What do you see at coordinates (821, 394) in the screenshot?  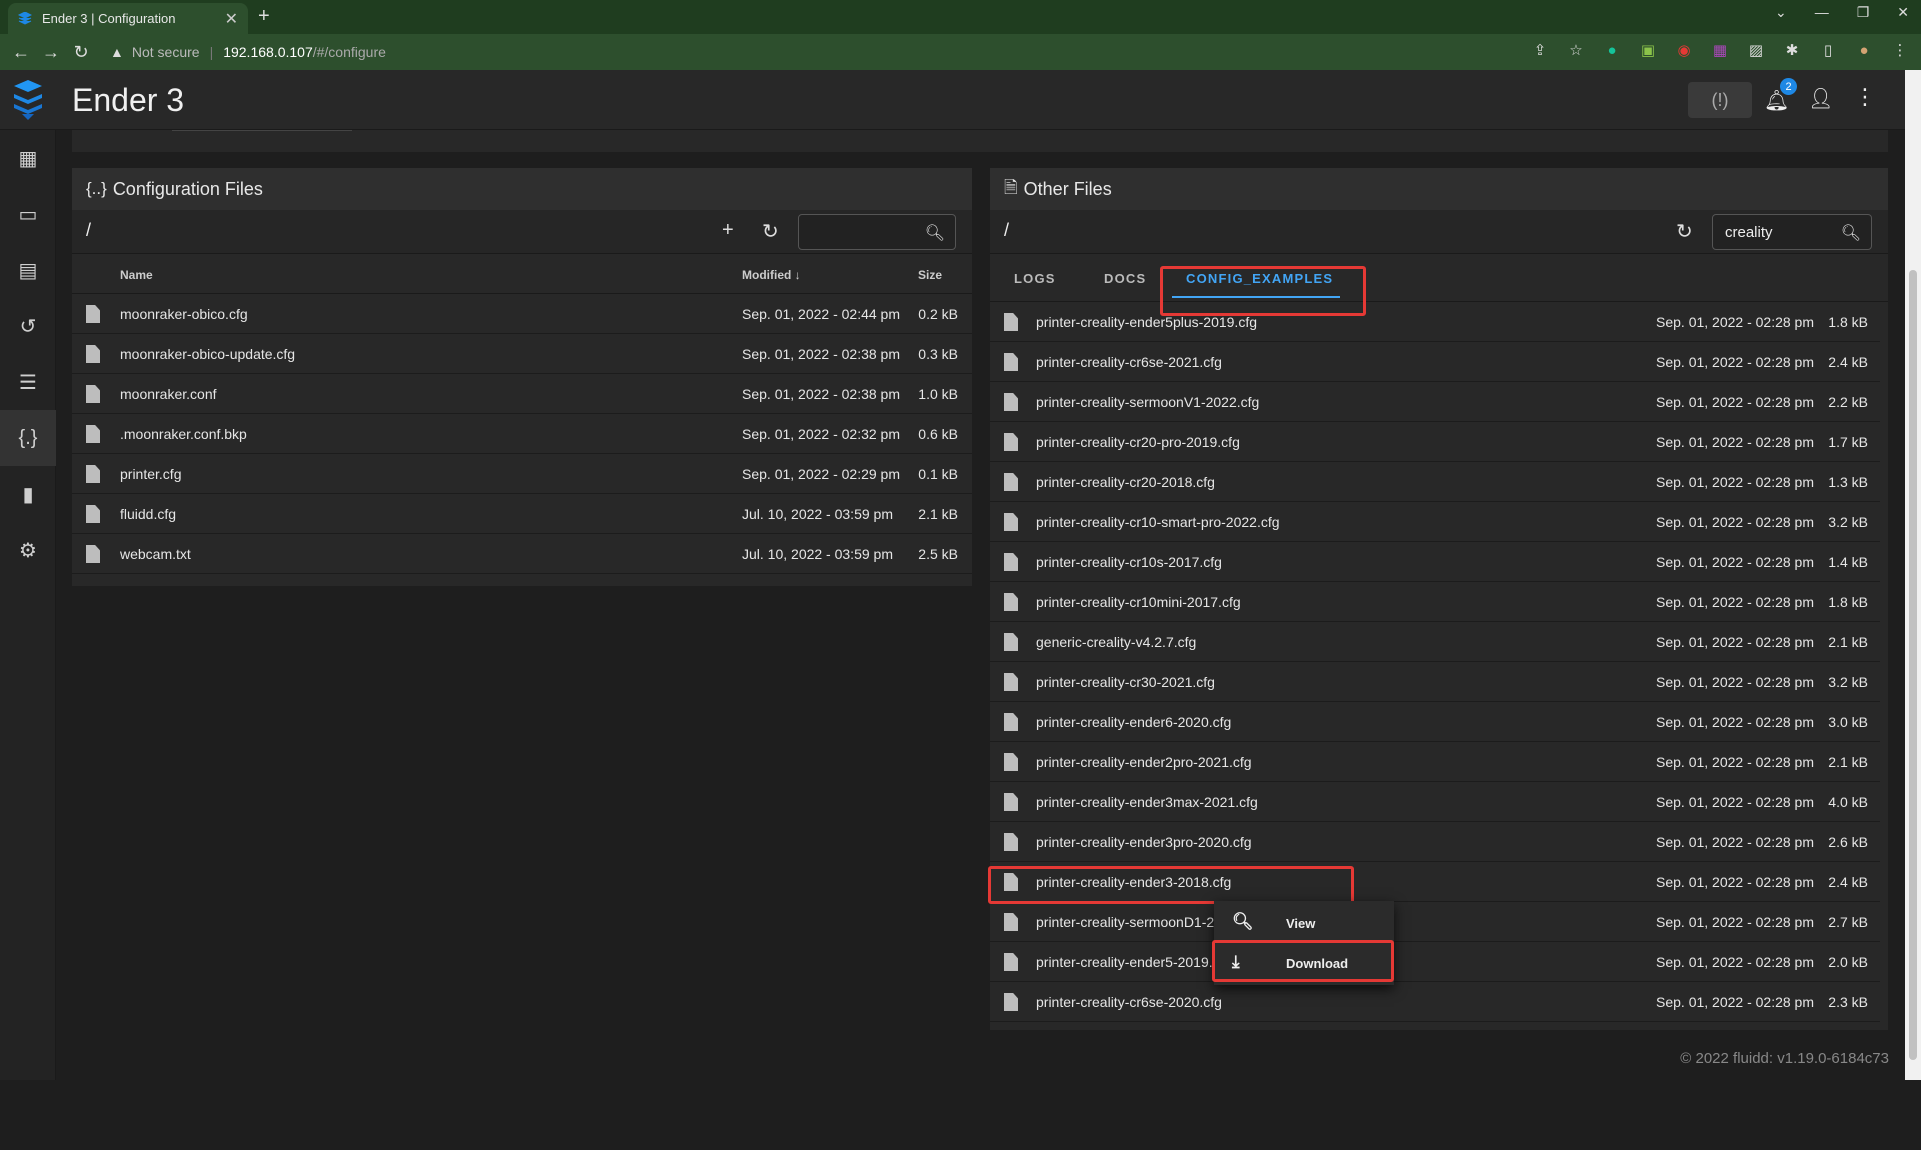 I see `file-modified: Sep. 01, 2022 - 02:38 pm` at bounding box center [821, 394].